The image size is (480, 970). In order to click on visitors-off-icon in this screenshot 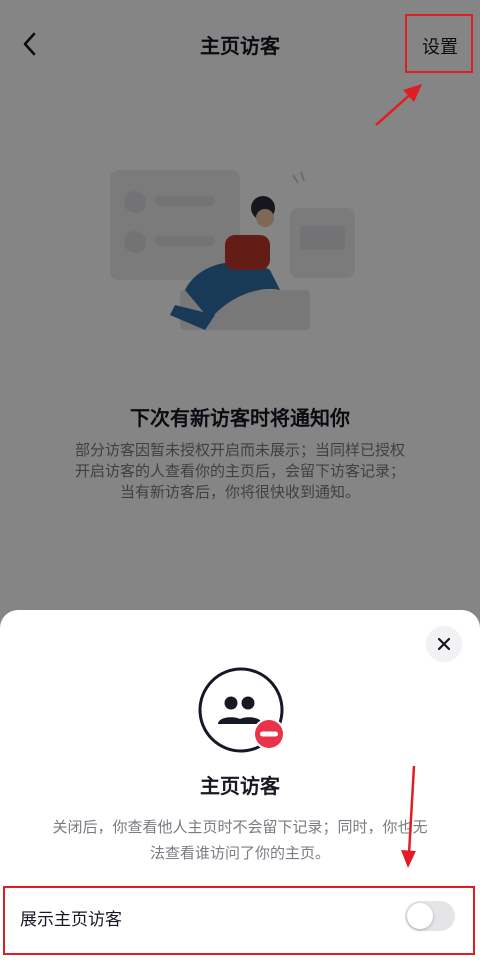, I will do `click(241, 710)`.